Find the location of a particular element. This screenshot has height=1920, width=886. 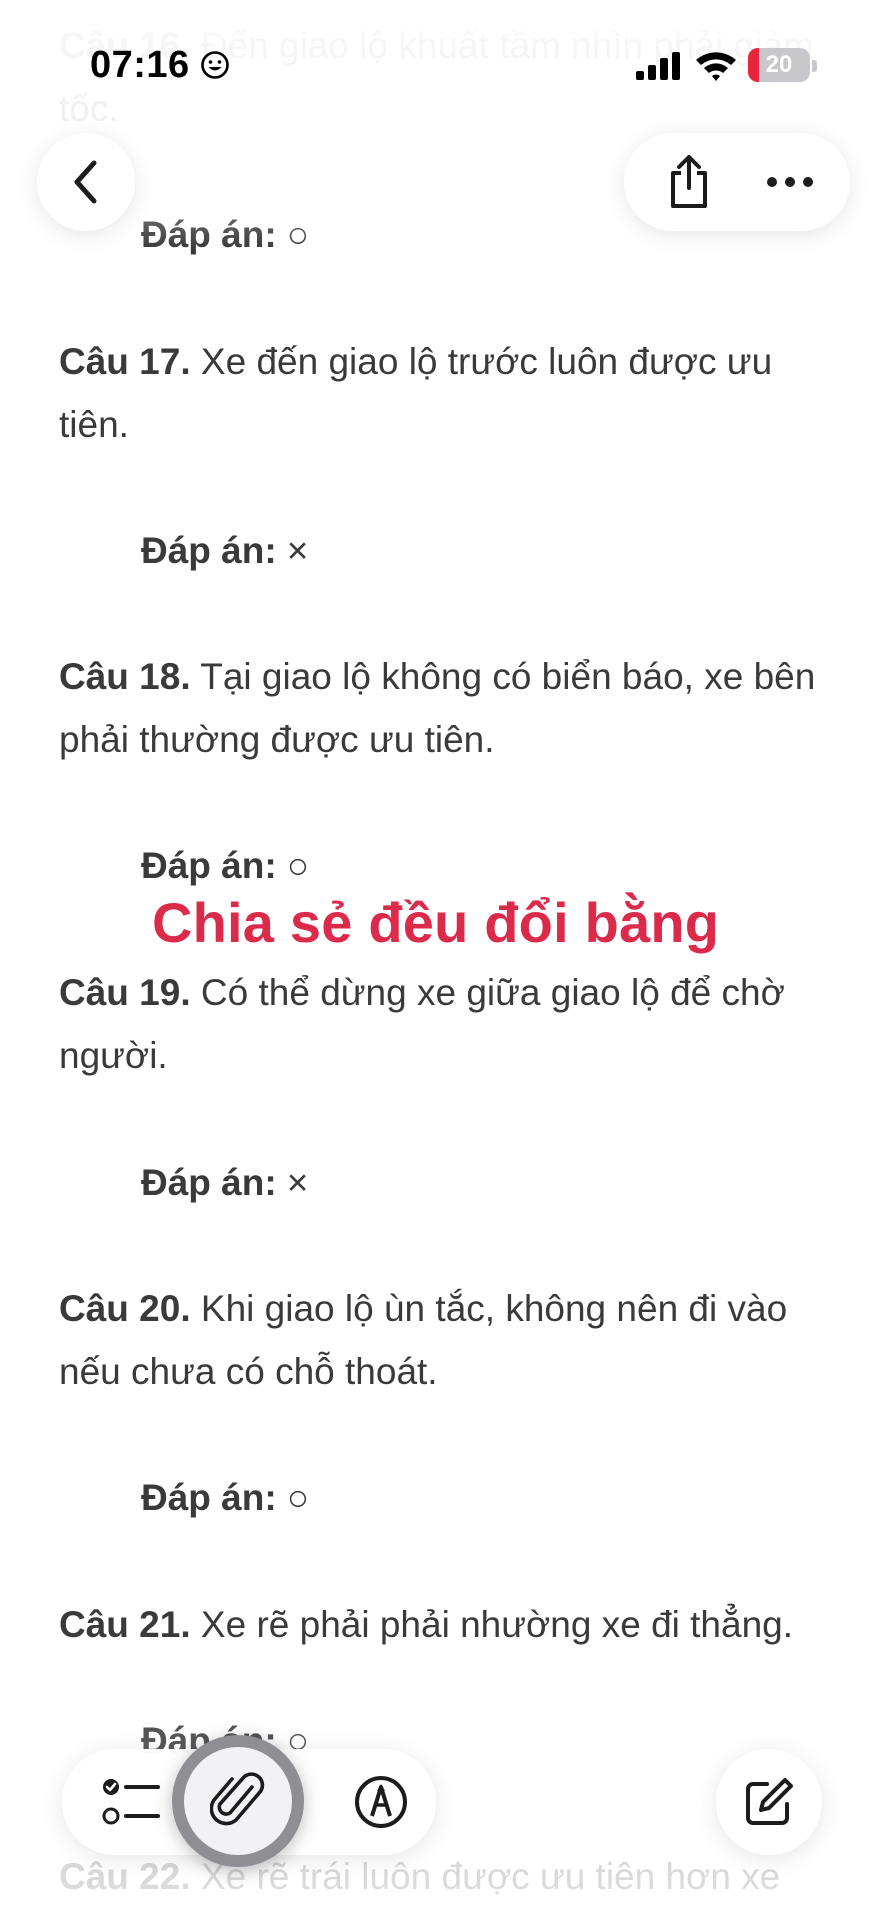

cellular-signal-icon is located at coordinates (658, 66).